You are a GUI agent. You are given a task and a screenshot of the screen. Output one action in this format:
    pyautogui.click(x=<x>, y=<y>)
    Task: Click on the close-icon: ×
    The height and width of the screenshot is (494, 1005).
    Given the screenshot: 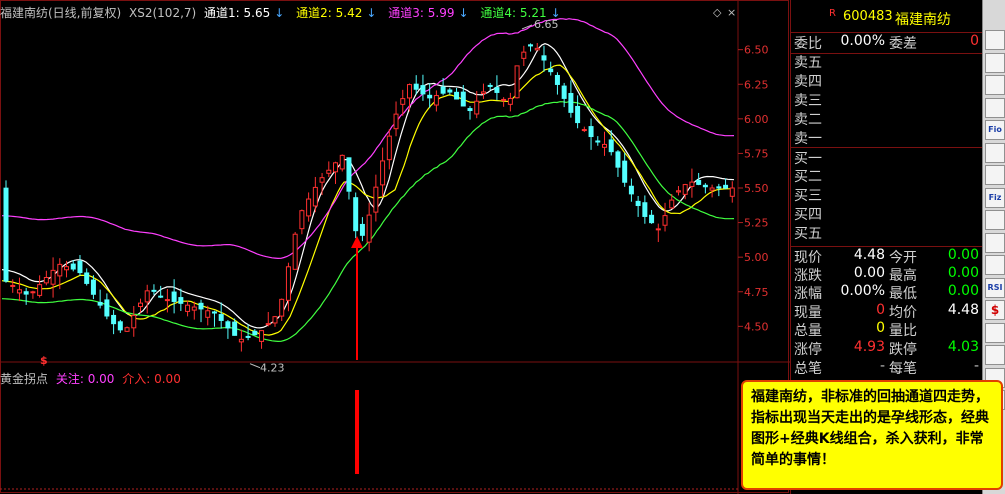 What is the action you would take?
    pyautogui.click(x=731, y=12)
    